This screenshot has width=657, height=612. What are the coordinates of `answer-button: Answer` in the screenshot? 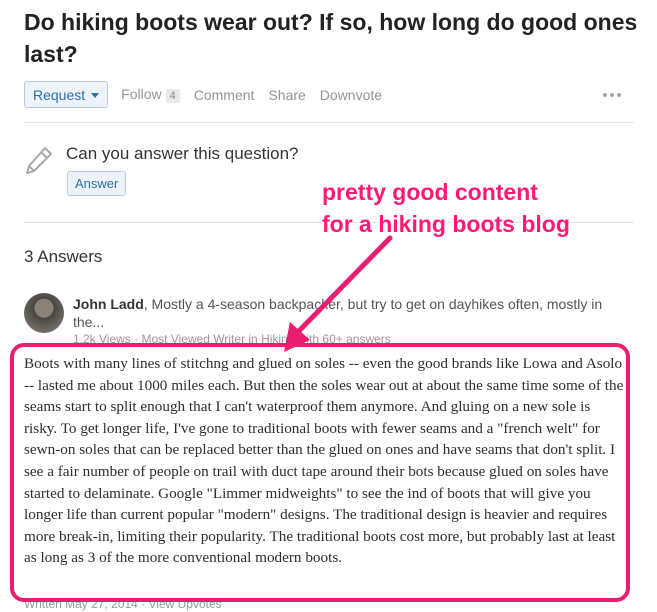 It's located at (97, 183).